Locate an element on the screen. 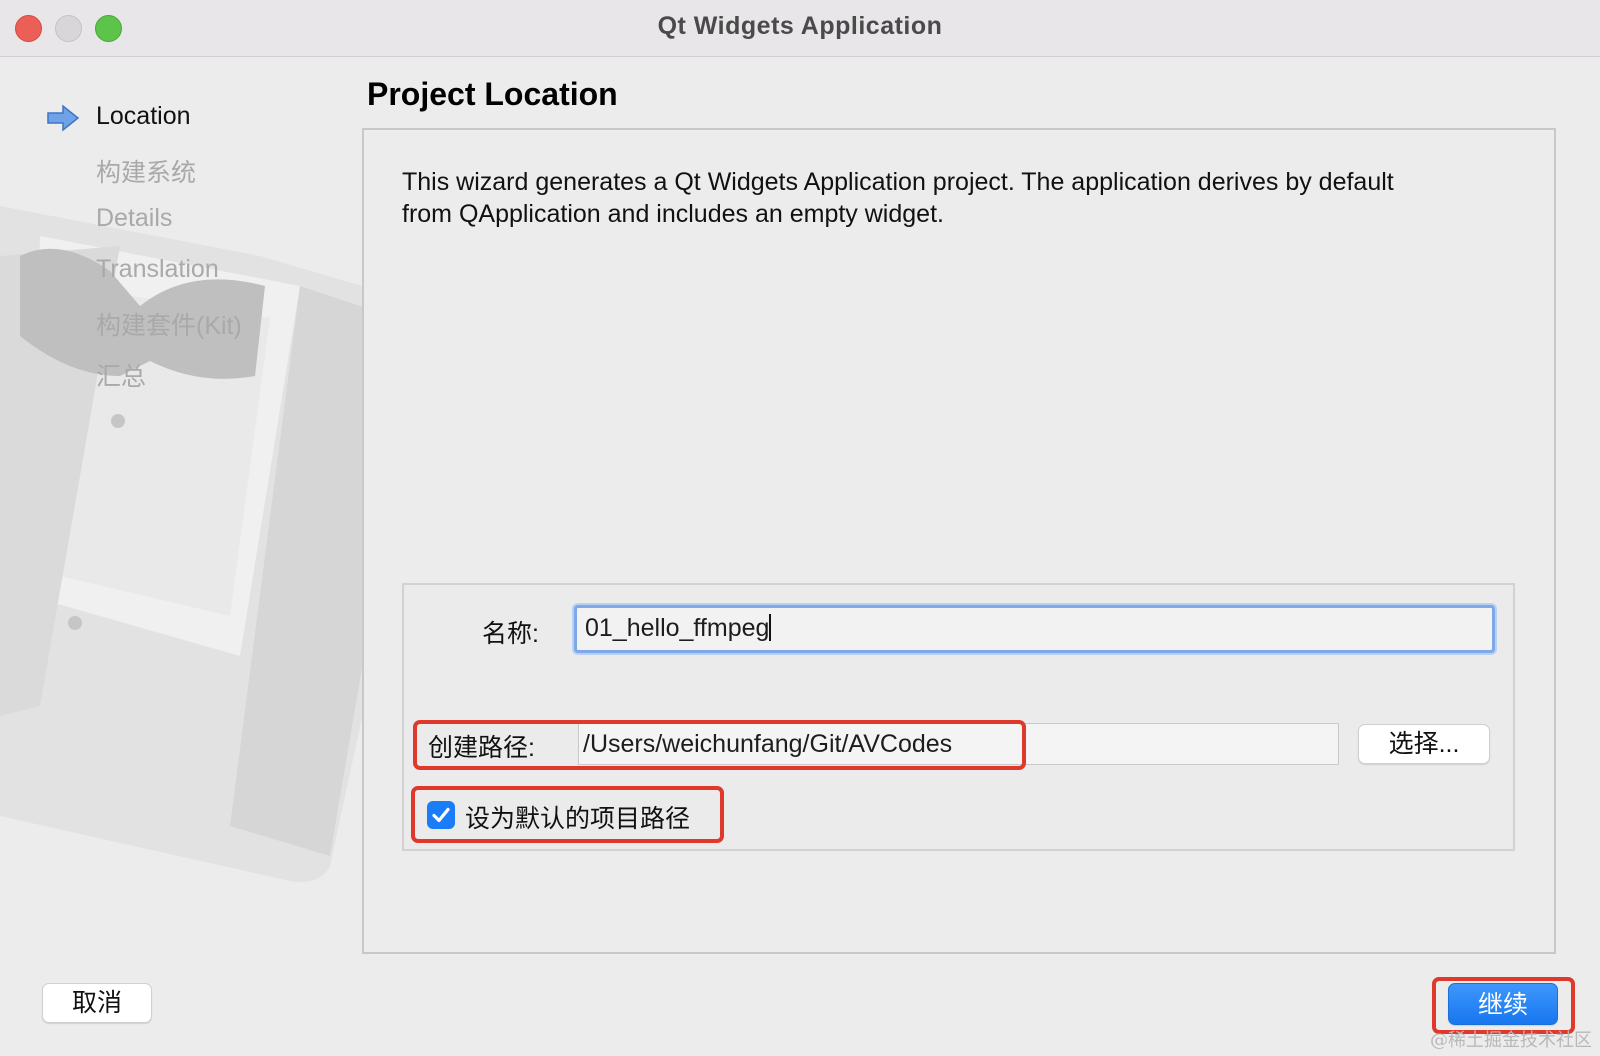 Image resolution: width=1600 pixels, height=1056 pixels. default-path-checkbox-label: 设为默认的项目路径 is located at coordinates (577, 817).